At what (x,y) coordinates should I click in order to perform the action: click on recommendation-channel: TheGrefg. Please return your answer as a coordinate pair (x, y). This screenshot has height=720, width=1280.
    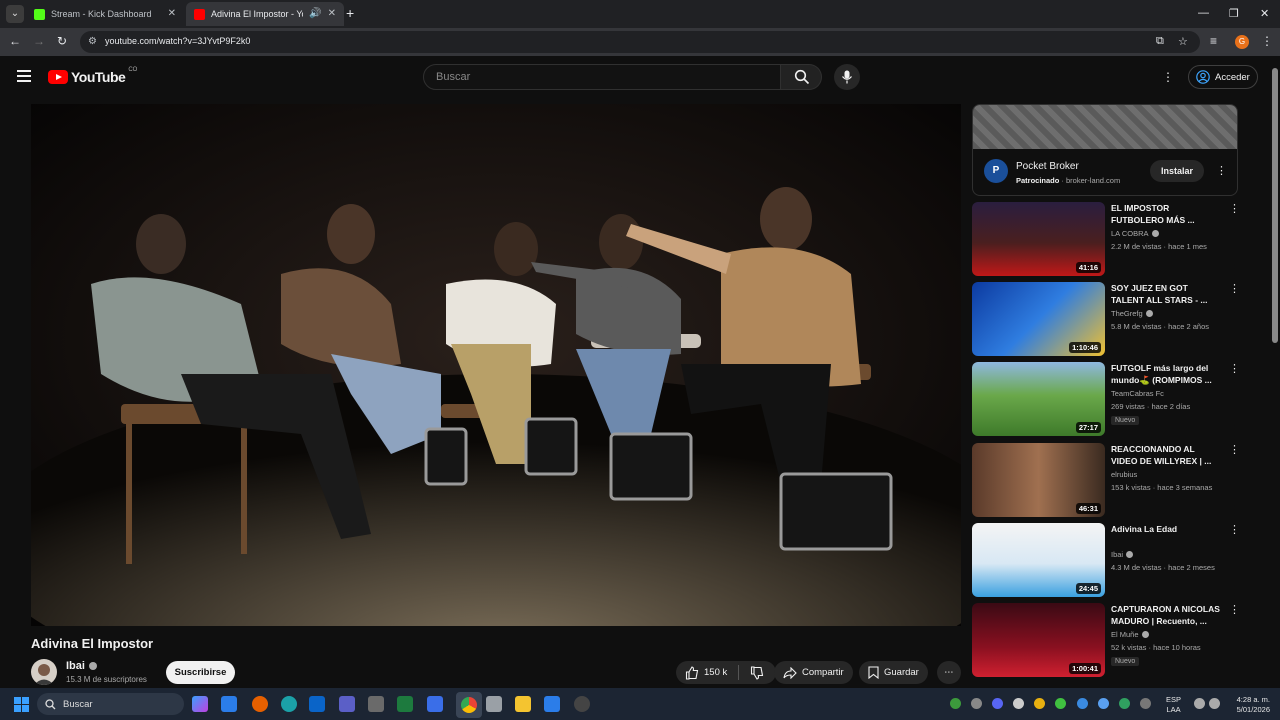
    Looking at the image, I should click on (1132, 313).